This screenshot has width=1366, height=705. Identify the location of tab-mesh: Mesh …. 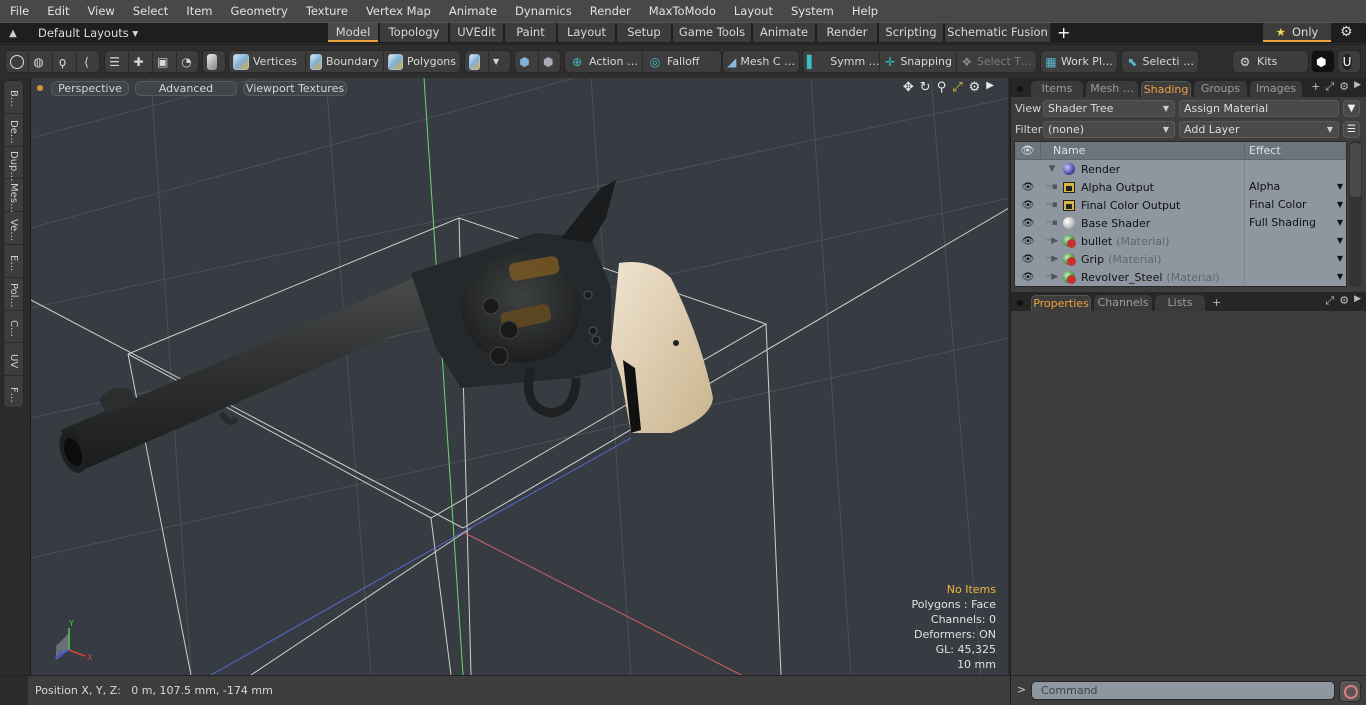
(1112, 89).